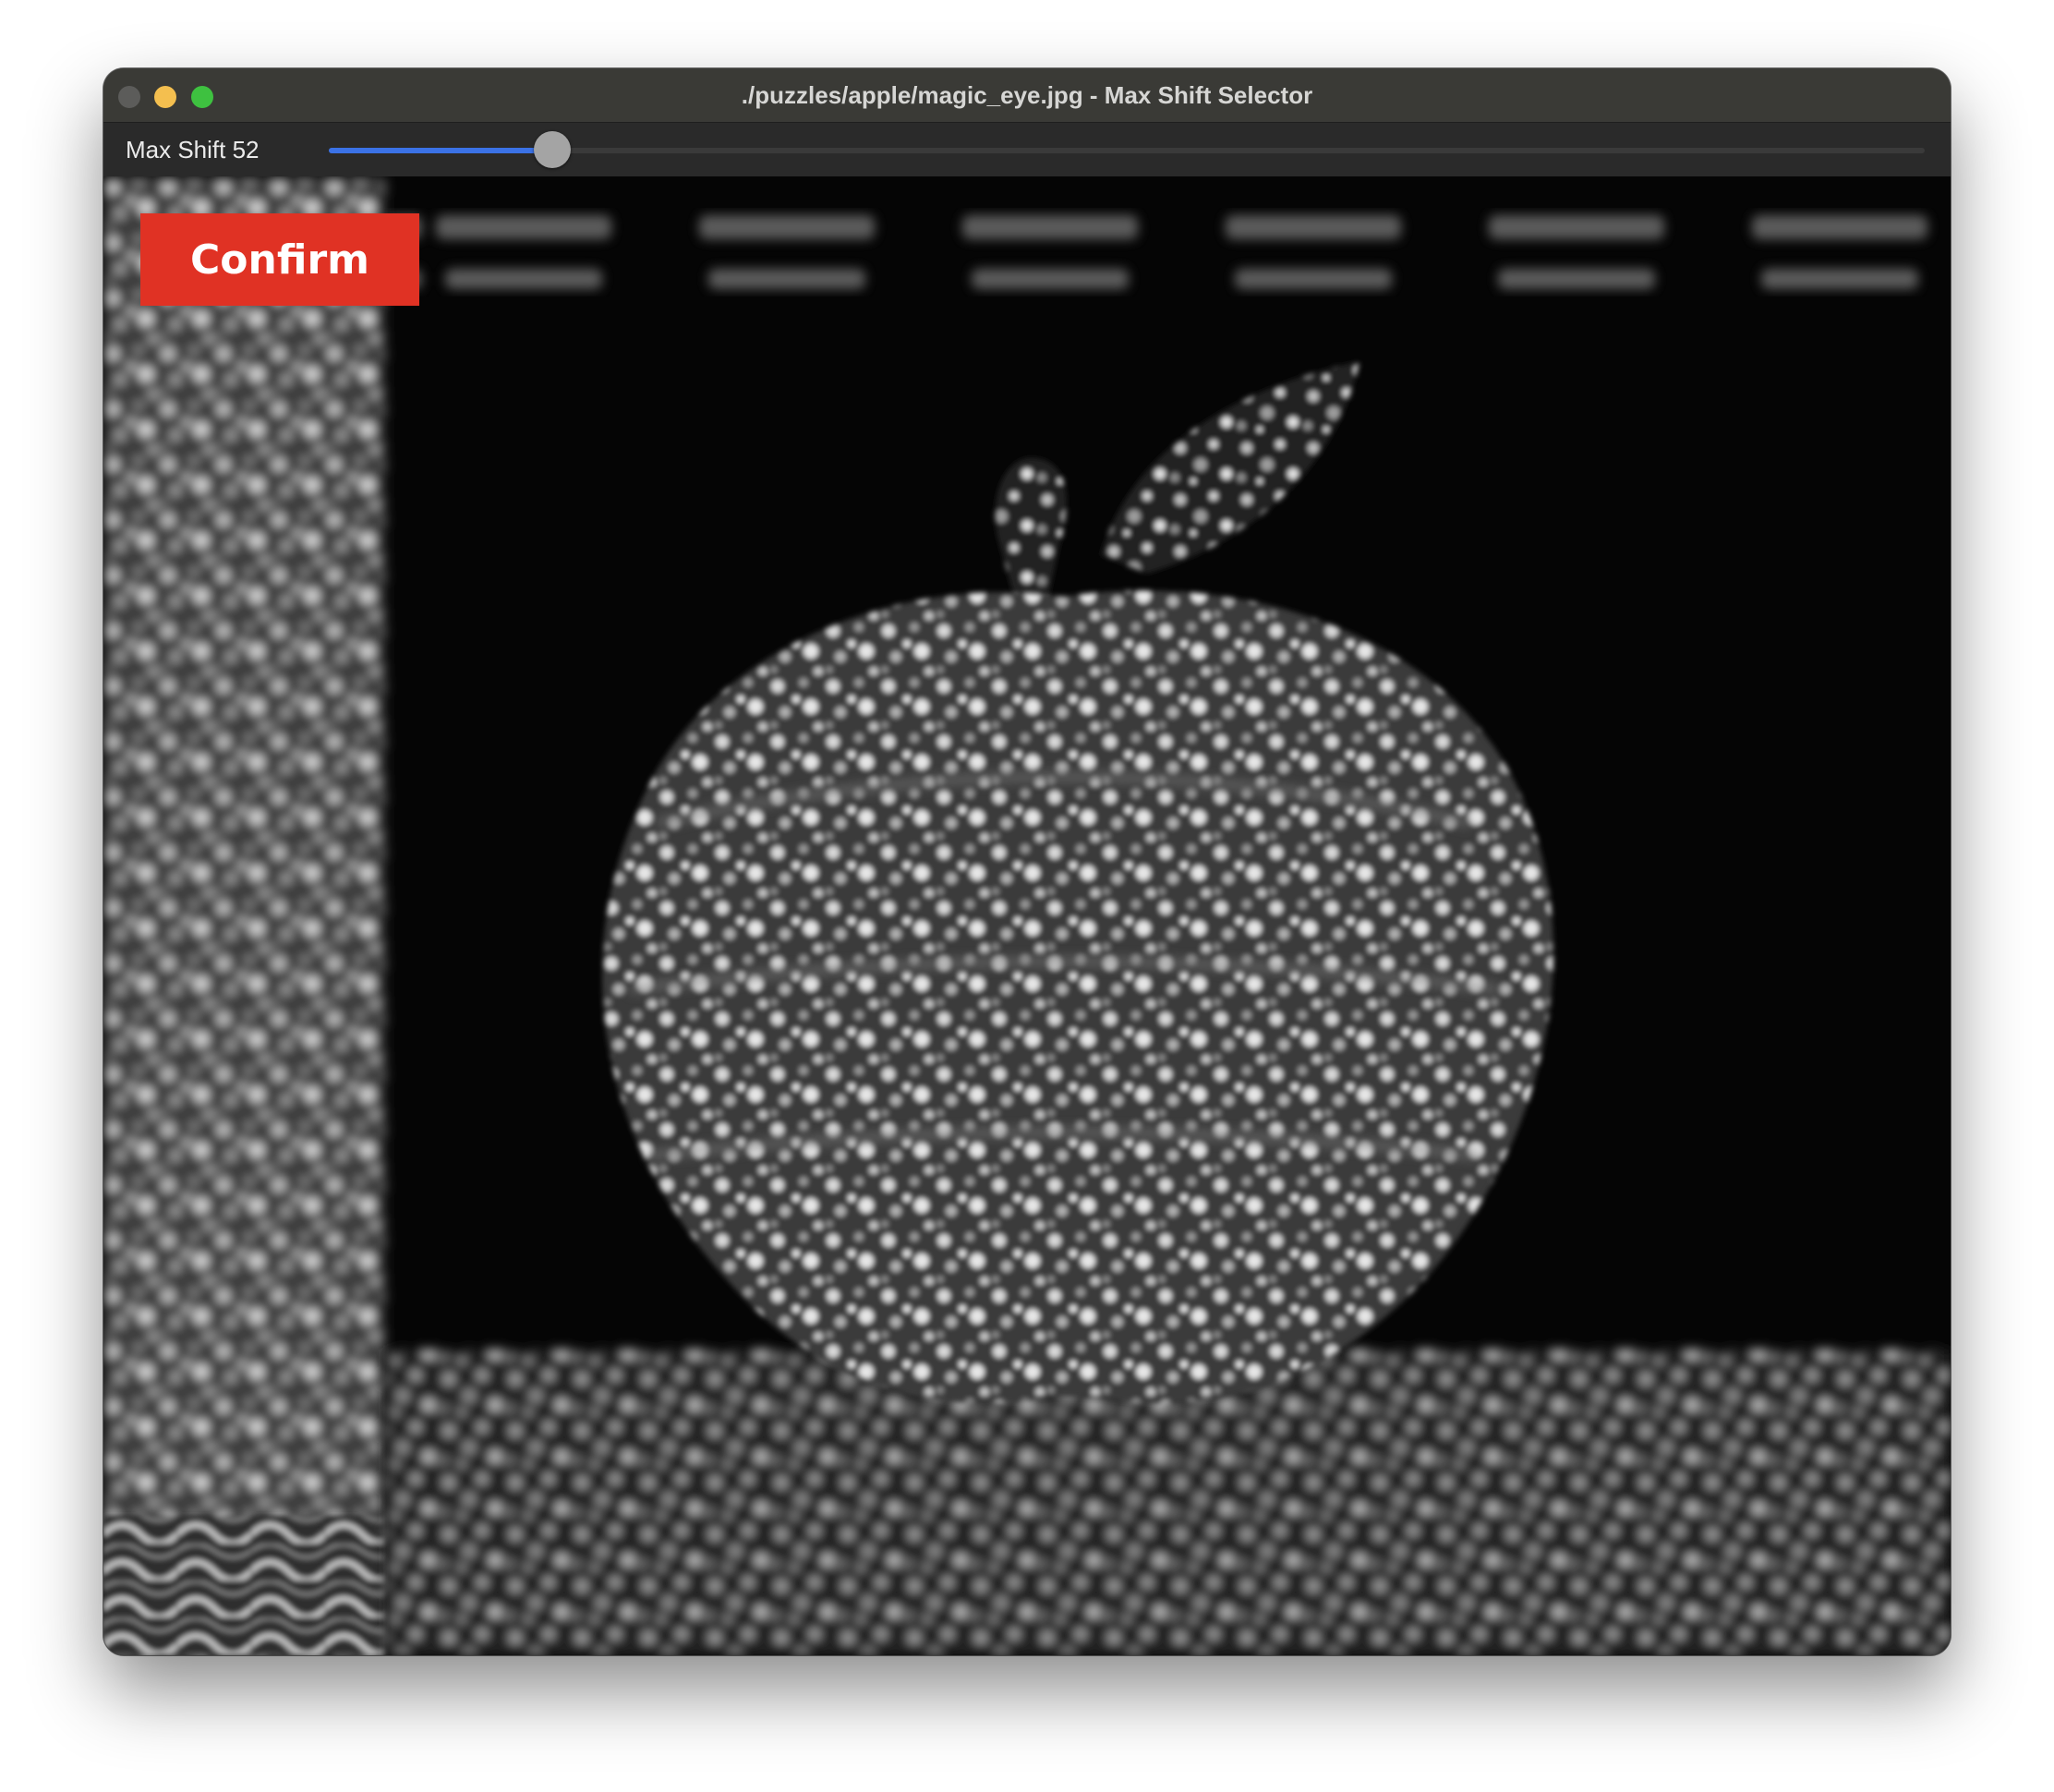 The height and width of the screenshot is (1792, 2054). What do you see at coordinates (1127, 150) in the screenshot?
I see `max-shift-slider` at bounding box center [1127, 150].